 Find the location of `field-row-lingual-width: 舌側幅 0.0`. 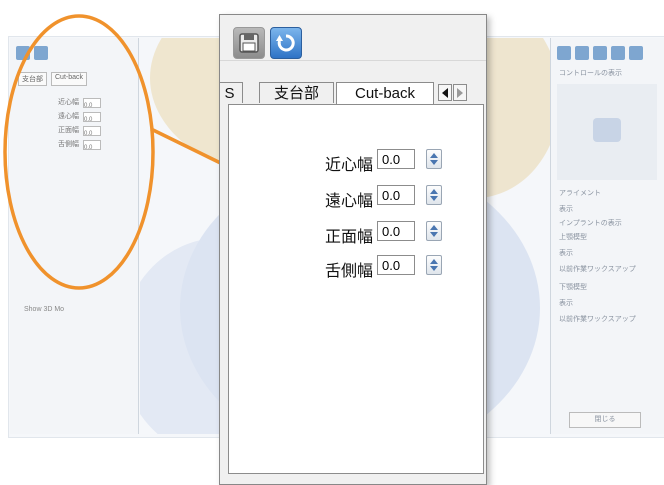

field-row-lingual-width: 舌側幅 0.0 is located at coordinates (357, 267).